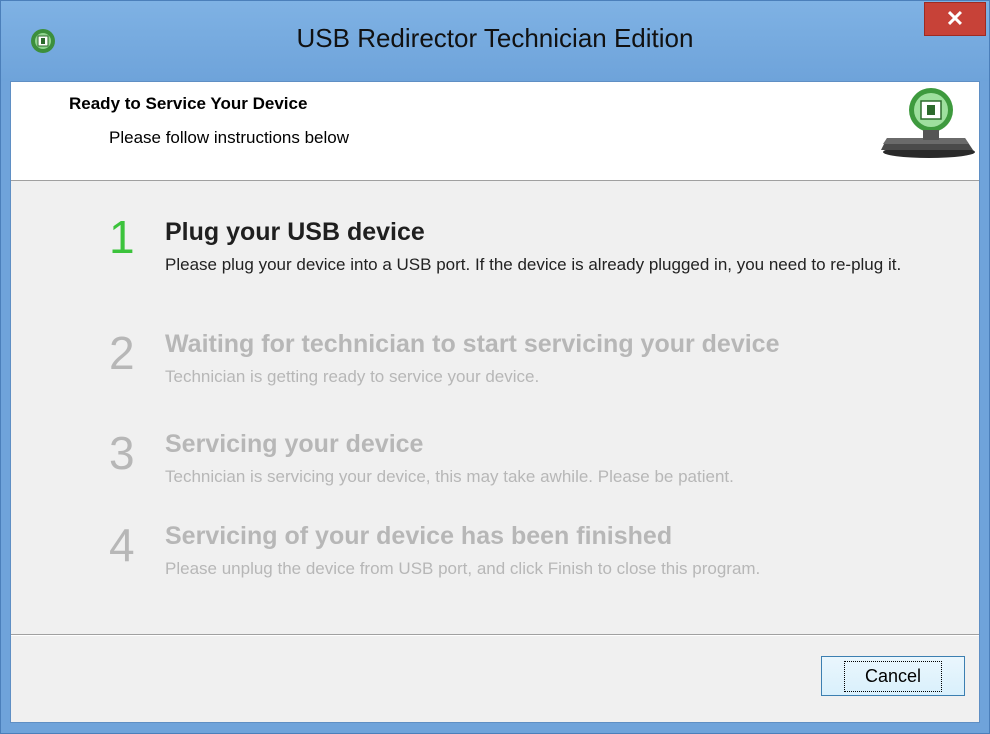  Describe the element at coordinates (122, 353) in the screenshot. I see `step-number: 2` at that location.